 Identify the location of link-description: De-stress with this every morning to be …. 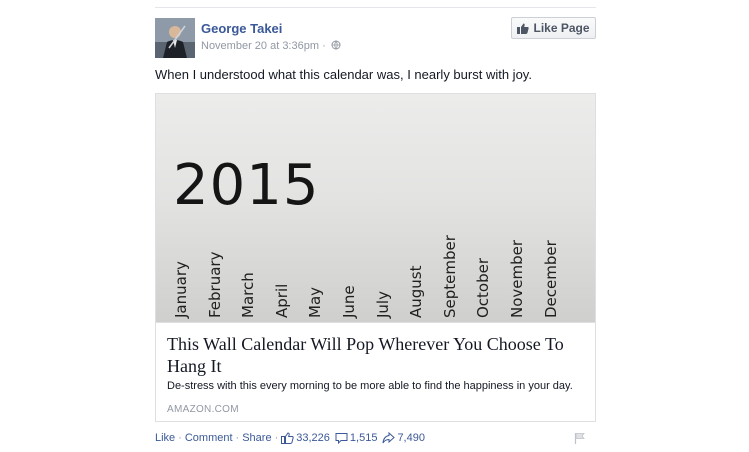
(370, 386).